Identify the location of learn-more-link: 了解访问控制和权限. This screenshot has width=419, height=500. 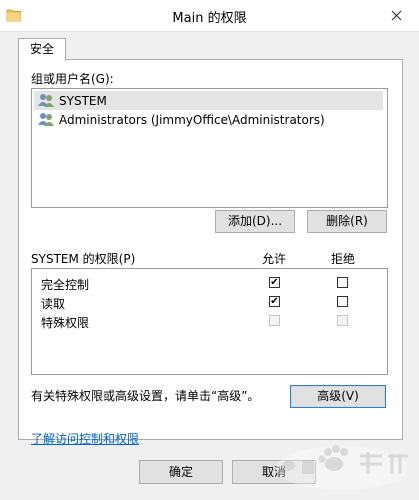
(85, 438).